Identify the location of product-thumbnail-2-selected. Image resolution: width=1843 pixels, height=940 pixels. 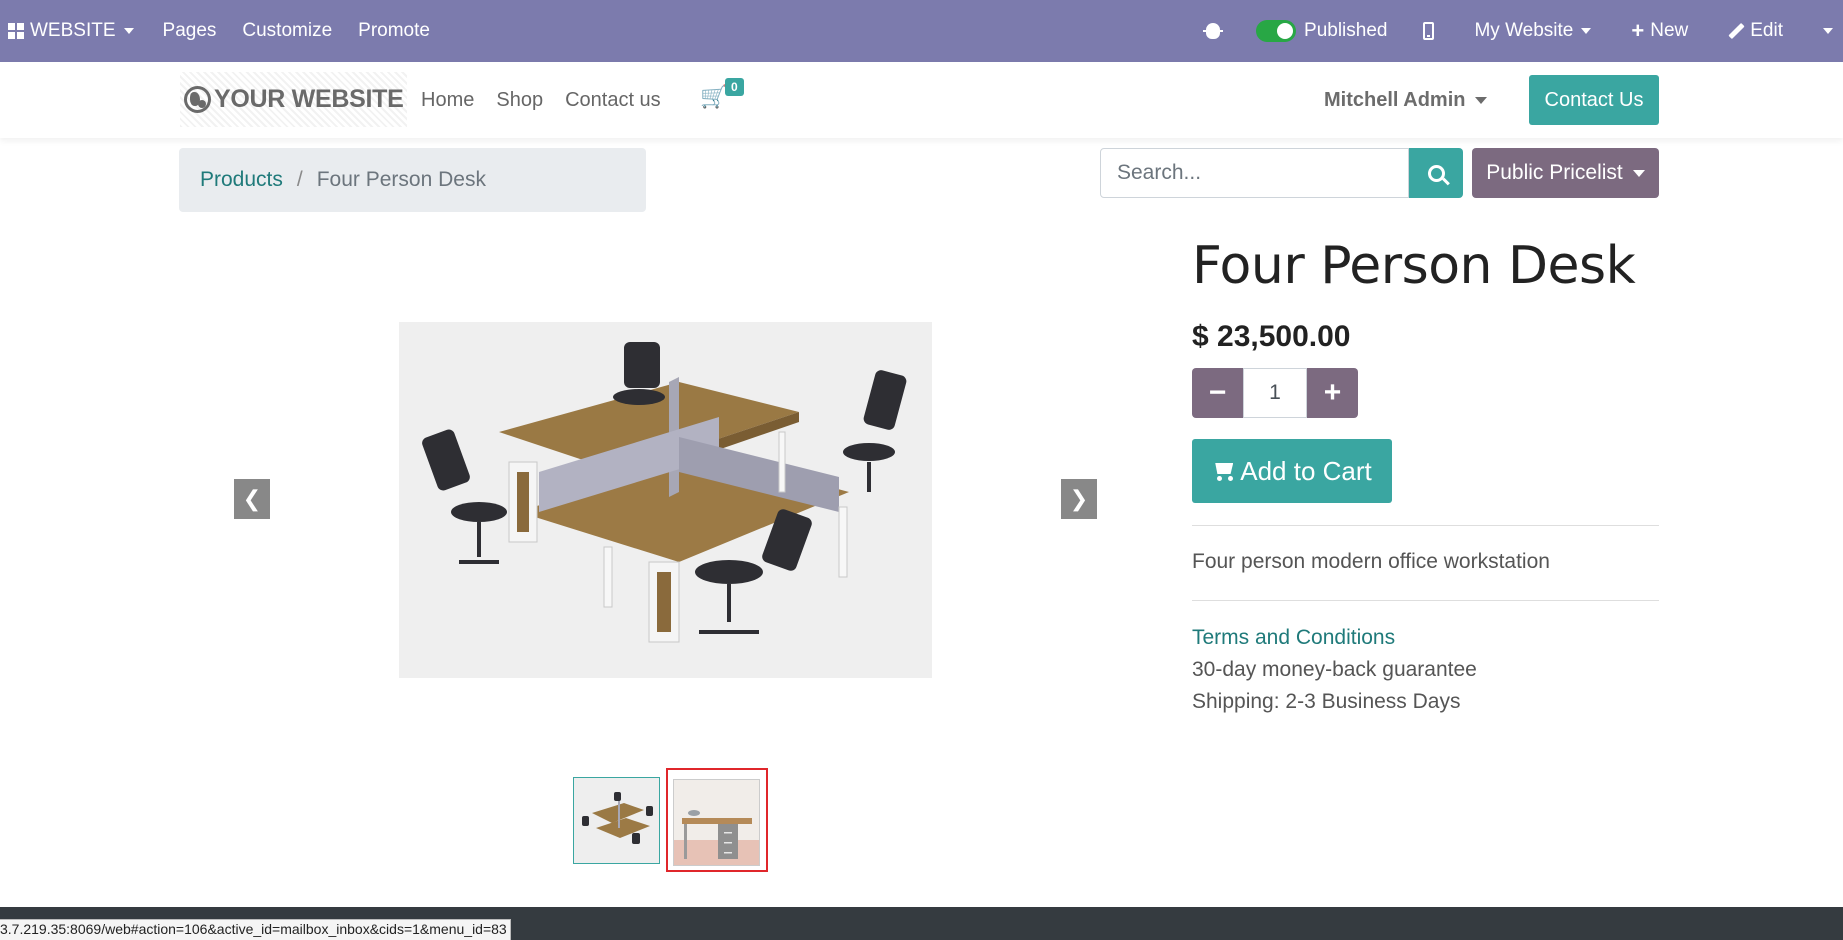
(717, 820).